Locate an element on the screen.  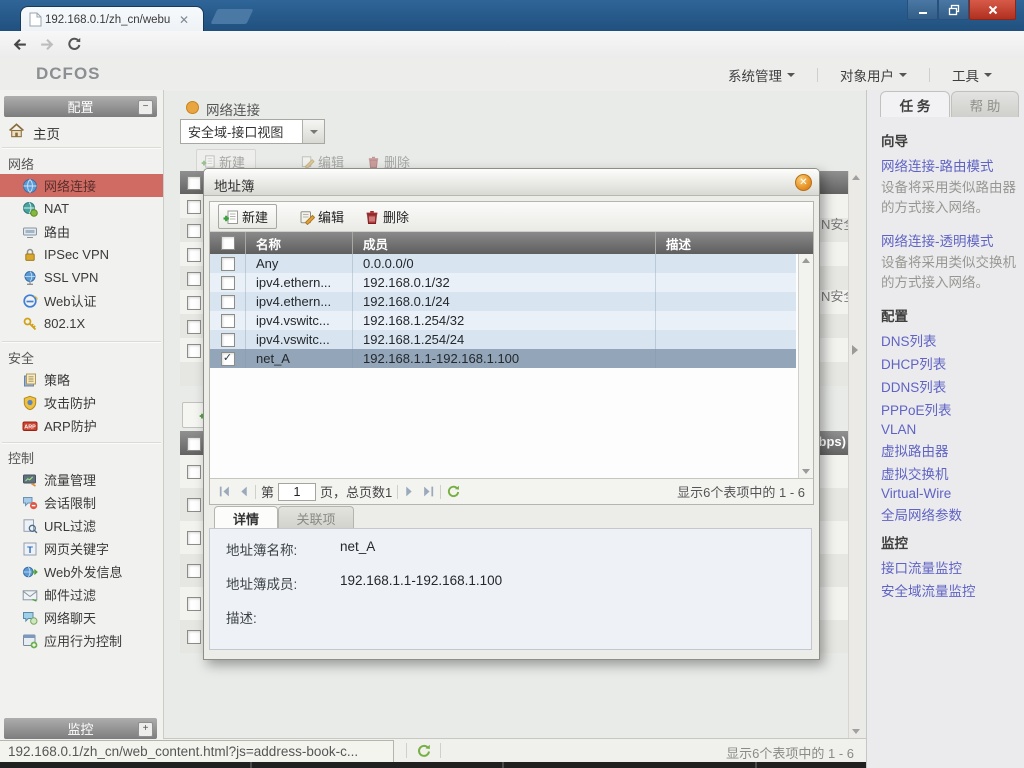
menu-tools: 工具 is located at coordinates (972, 75).